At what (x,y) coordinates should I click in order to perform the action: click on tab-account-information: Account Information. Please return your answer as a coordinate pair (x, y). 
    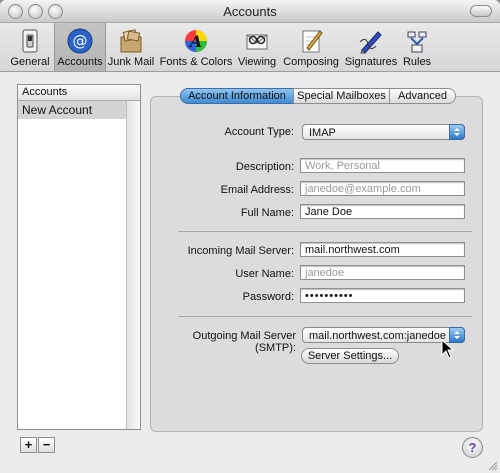
    Looking at the image, I should click on (237, 96).